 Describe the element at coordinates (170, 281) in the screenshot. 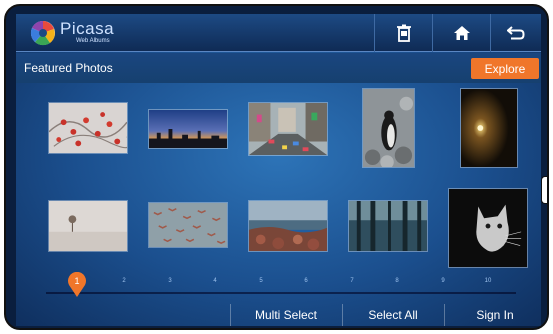

I see `page-number: 3` at that location.